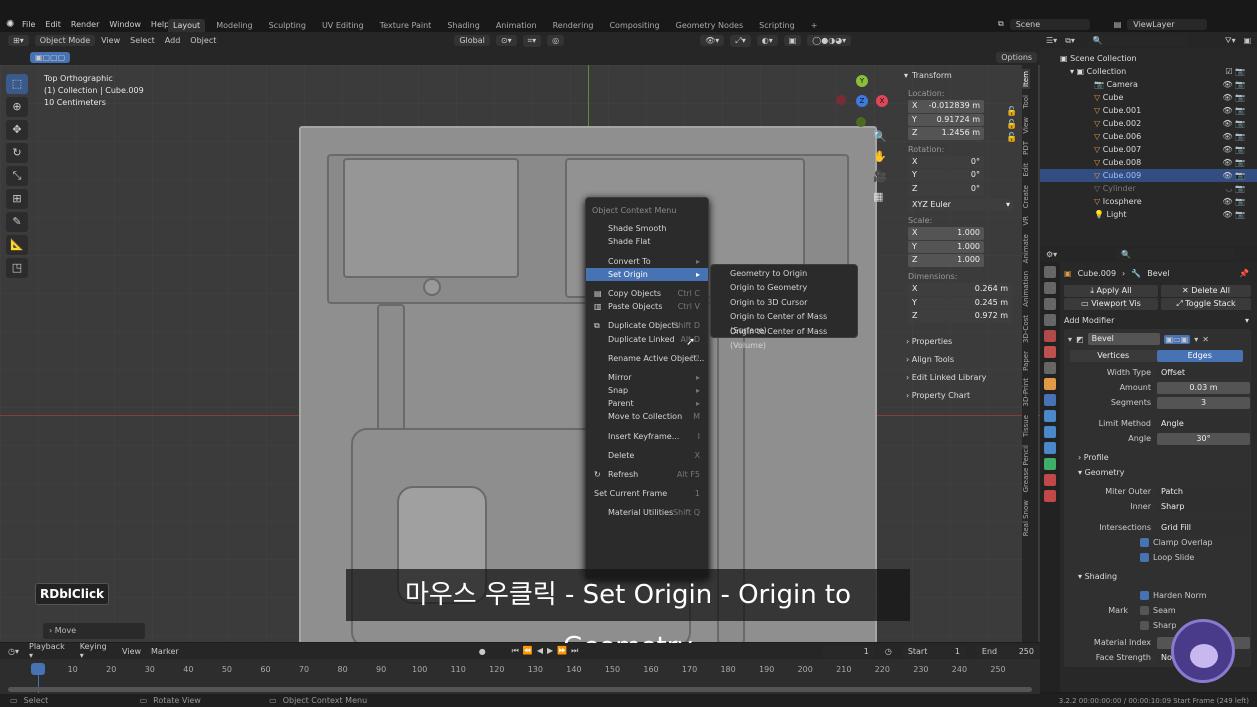 The height and width of the screenshot is (707, 1257). I want to click on outliner-editor-icon: ☰▾, so click(1051, 40).